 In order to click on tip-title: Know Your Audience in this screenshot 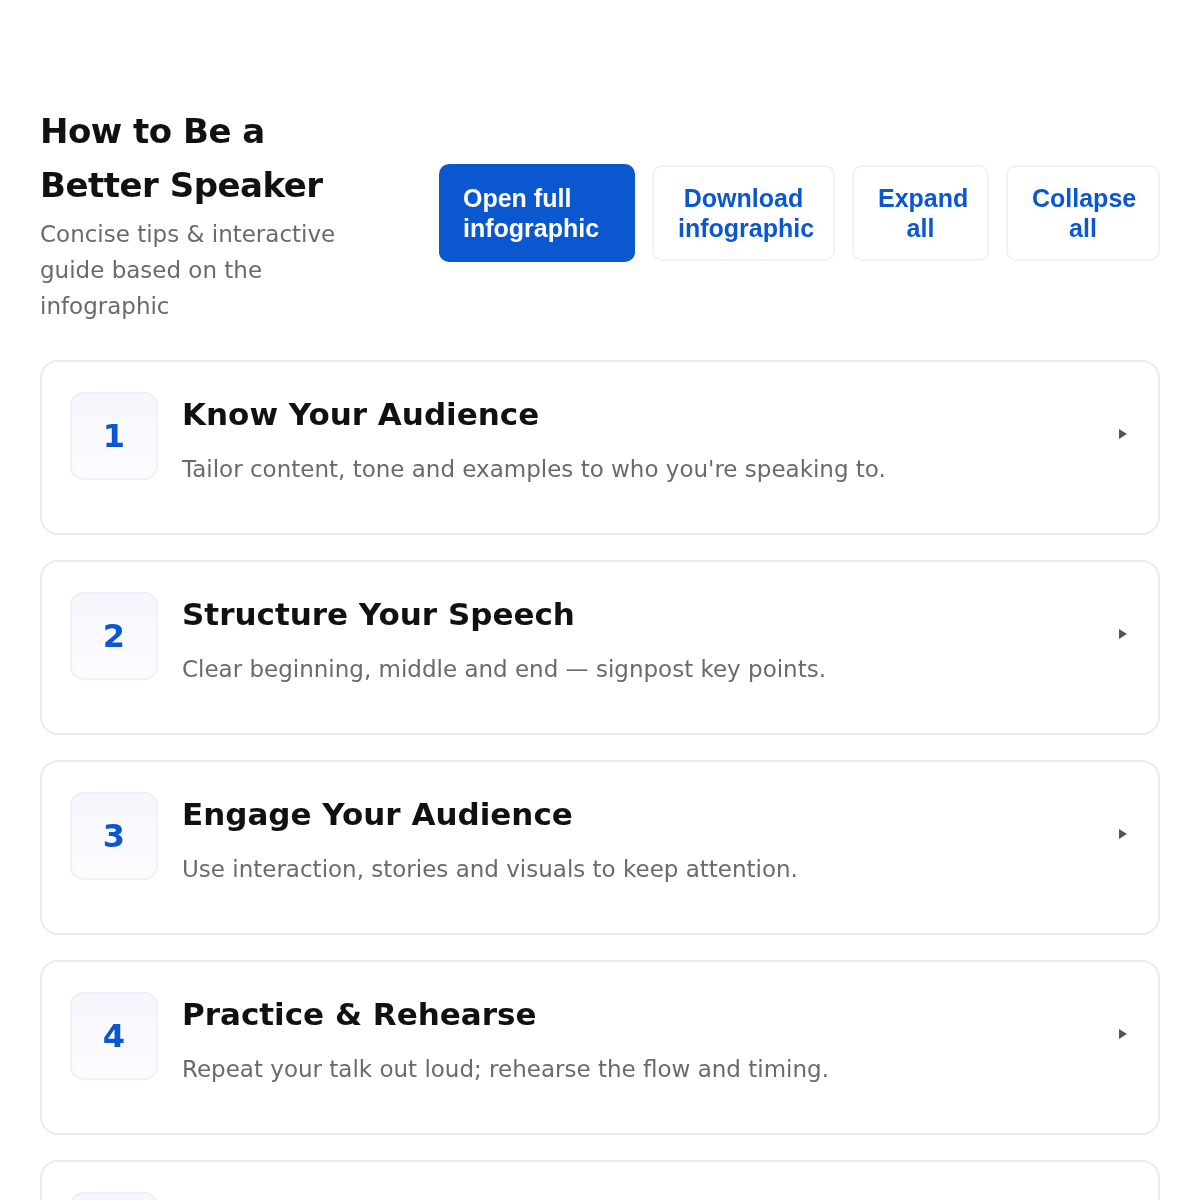, I will do `click(361, 414)`.